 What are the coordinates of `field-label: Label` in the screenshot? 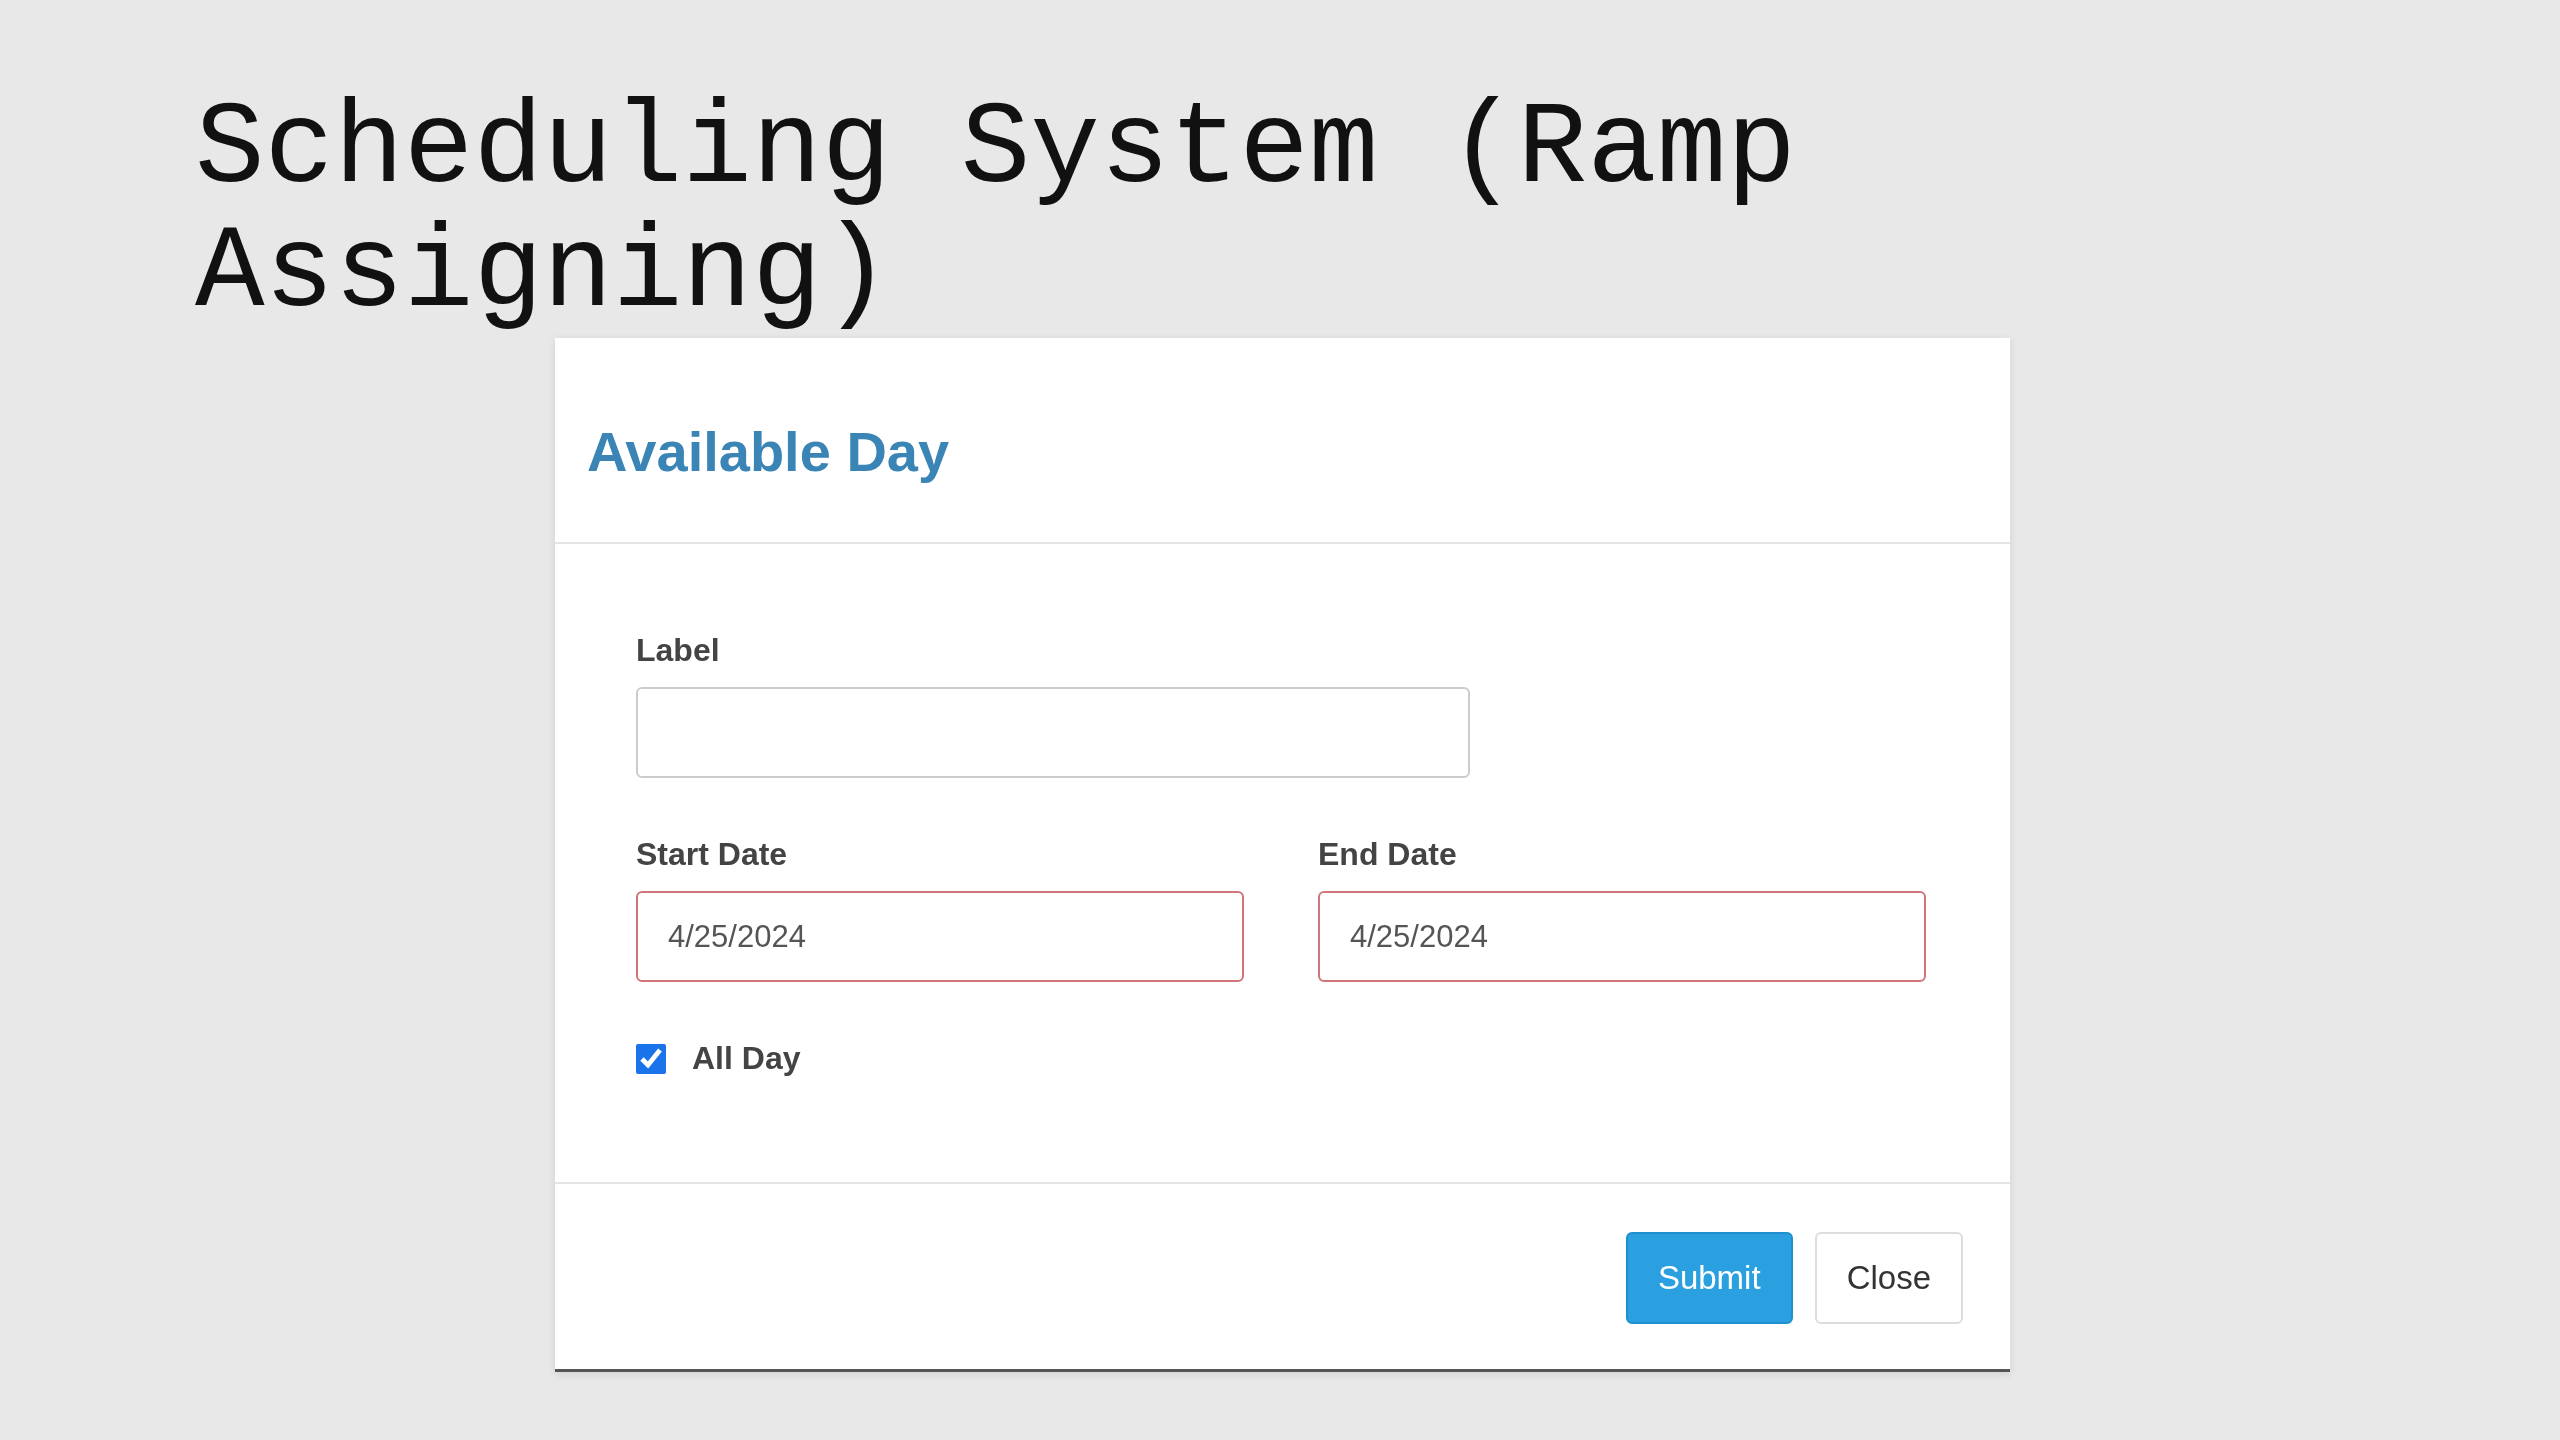 It's located at (678, 650).